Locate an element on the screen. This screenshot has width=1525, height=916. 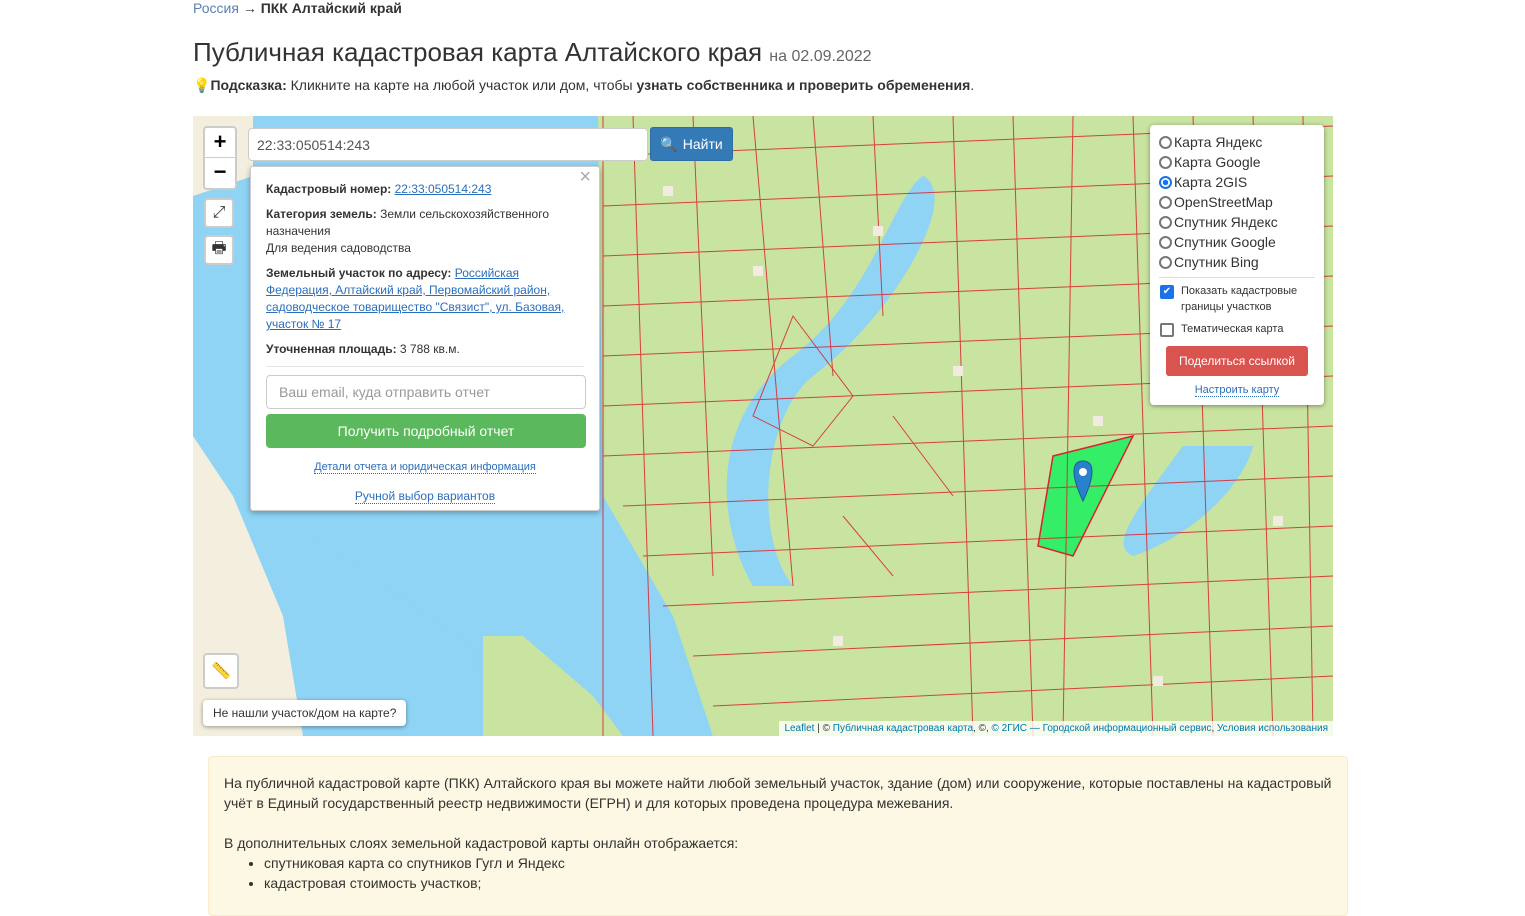
ruler-icon: 📏 is located at coordinates (221, 671).